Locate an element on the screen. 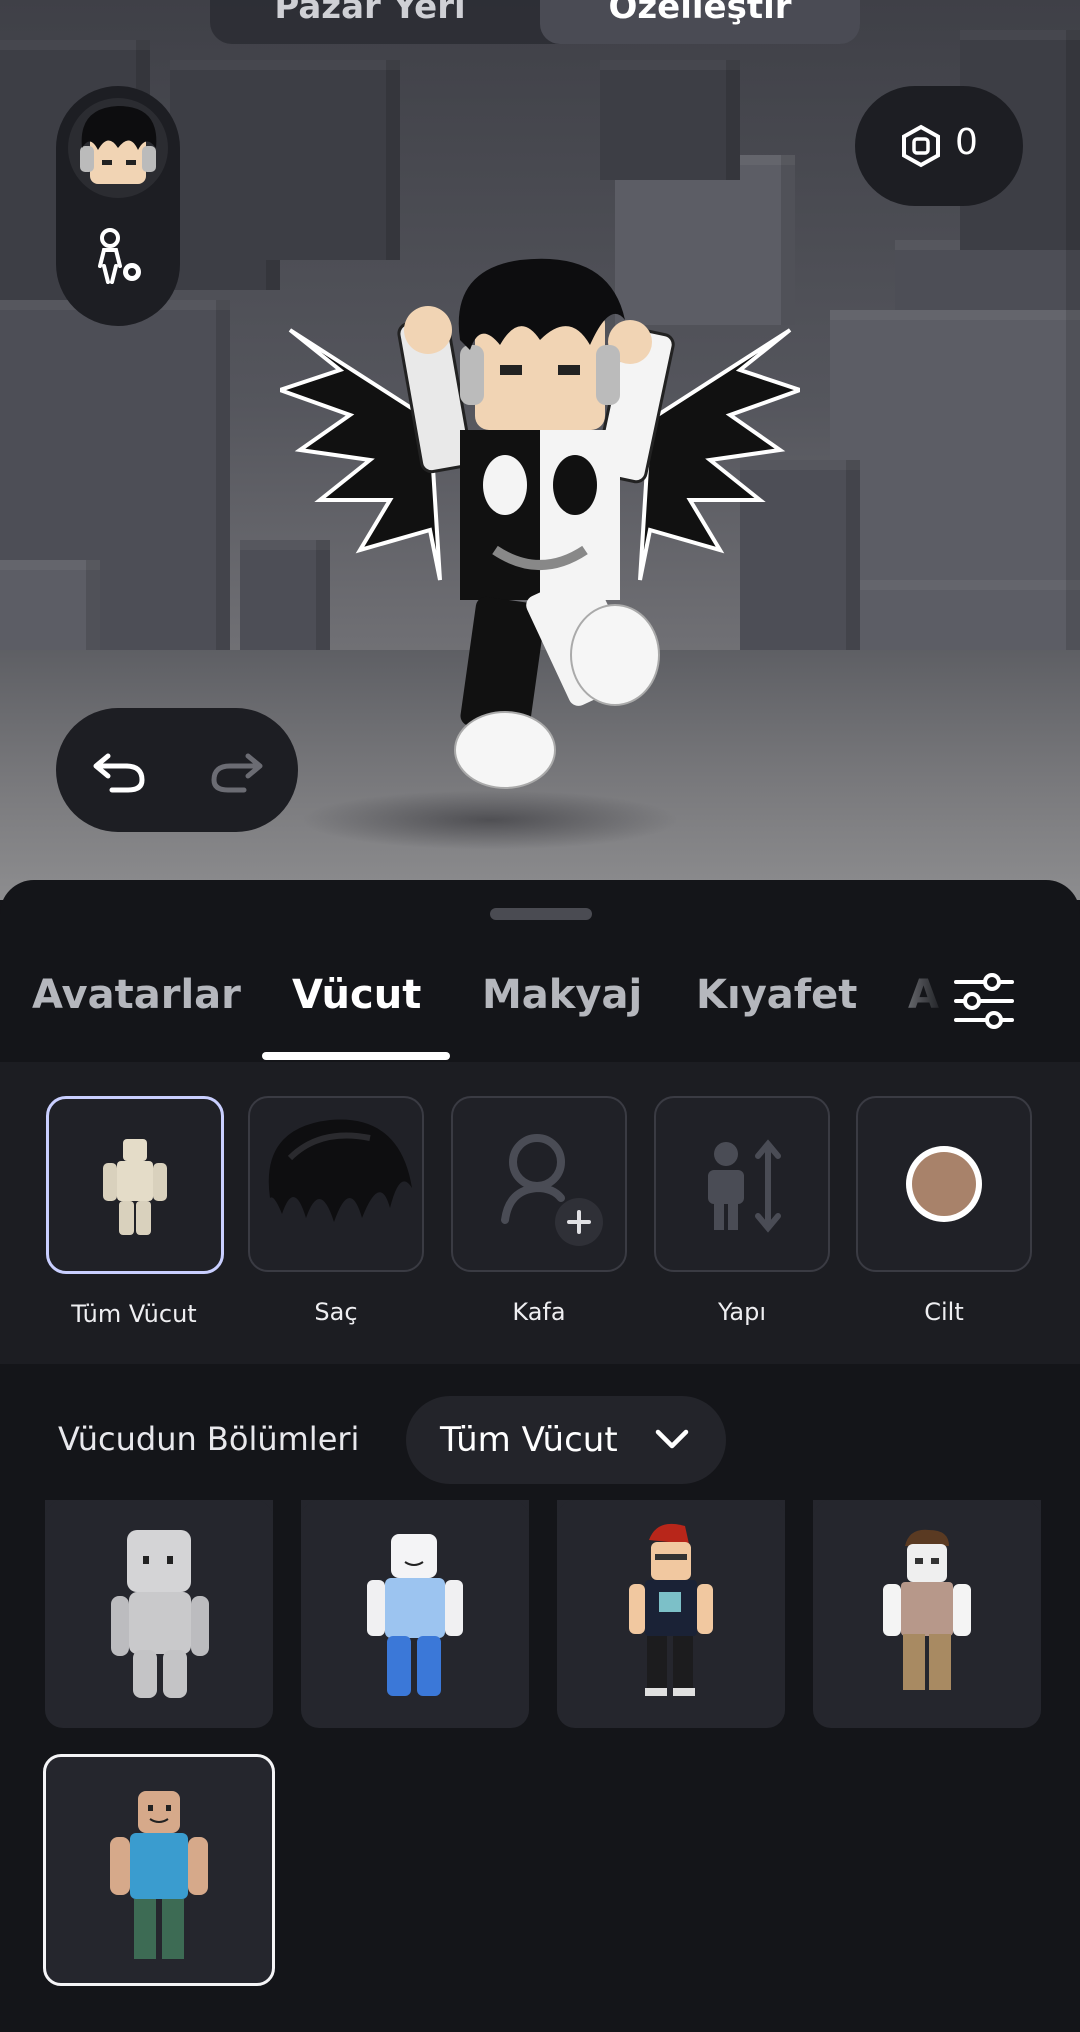  subcategory-hair: Saç is located at coordinates (336, 1211).